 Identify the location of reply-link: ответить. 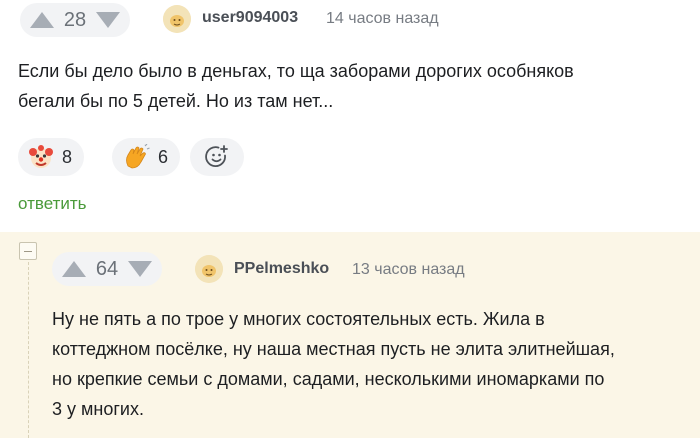
(52, 204).